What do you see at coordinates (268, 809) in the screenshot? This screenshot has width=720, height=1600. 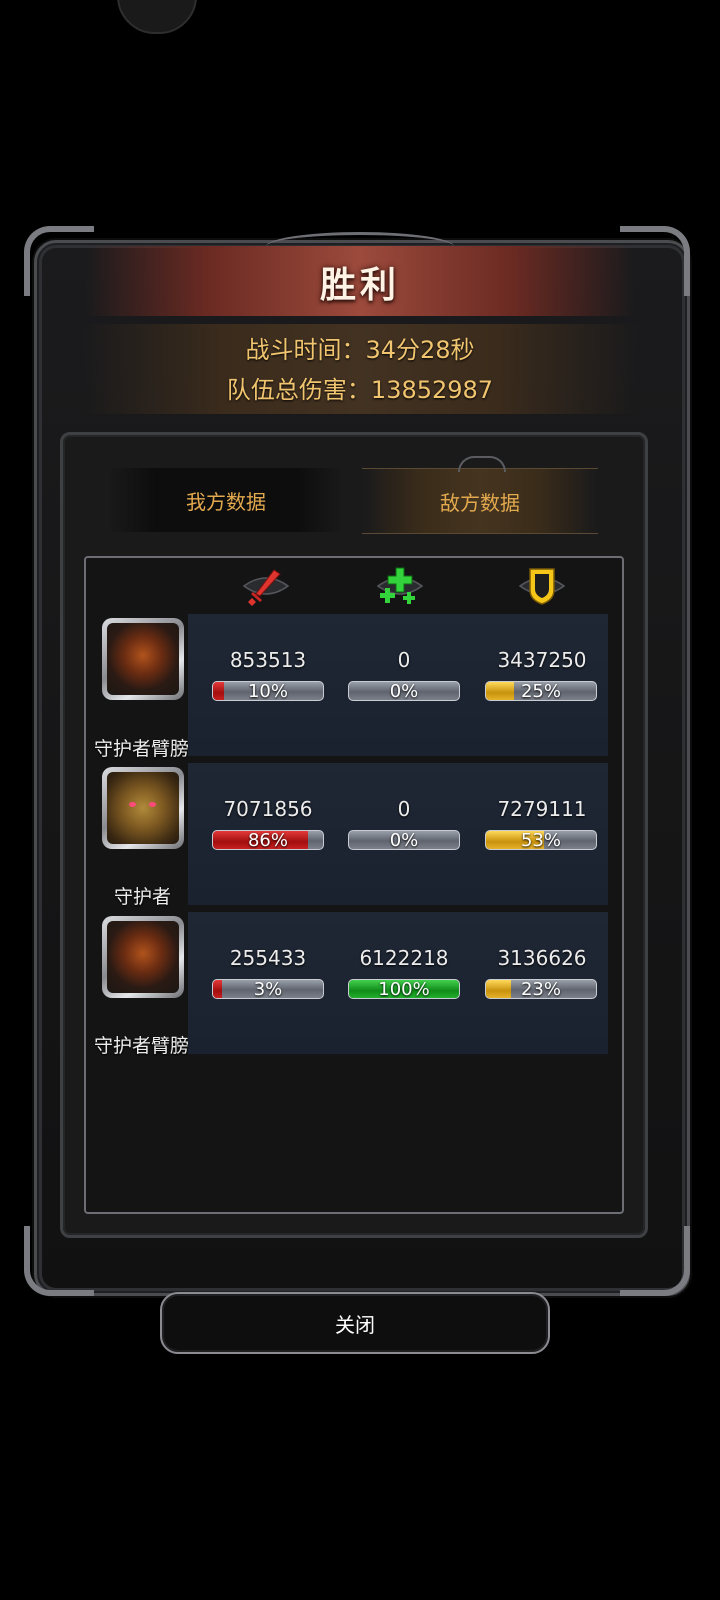 I see `damage-value: 7071856` at bounding box center [268, 809].